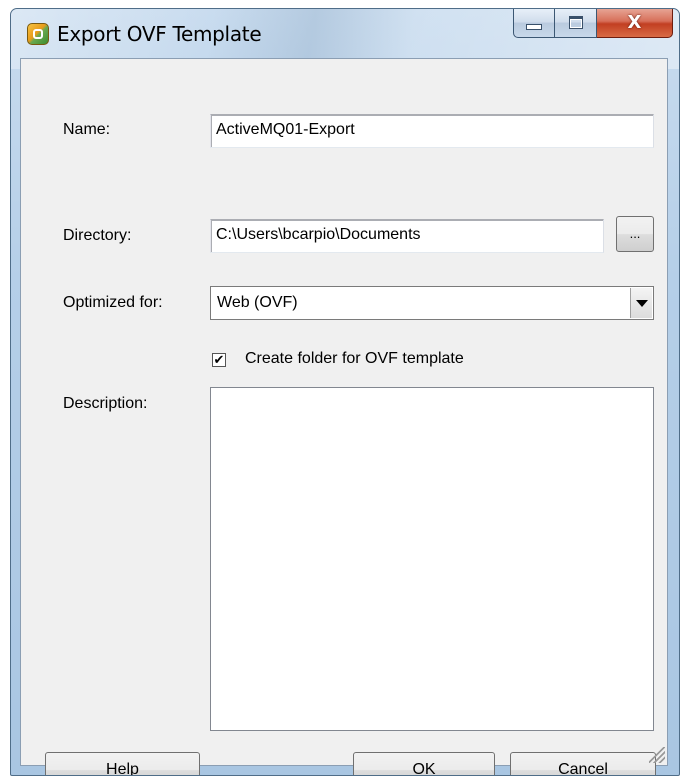 This screenshot has width=682, height=780. I want to click on chevron-down-icon, so click(641, 303).